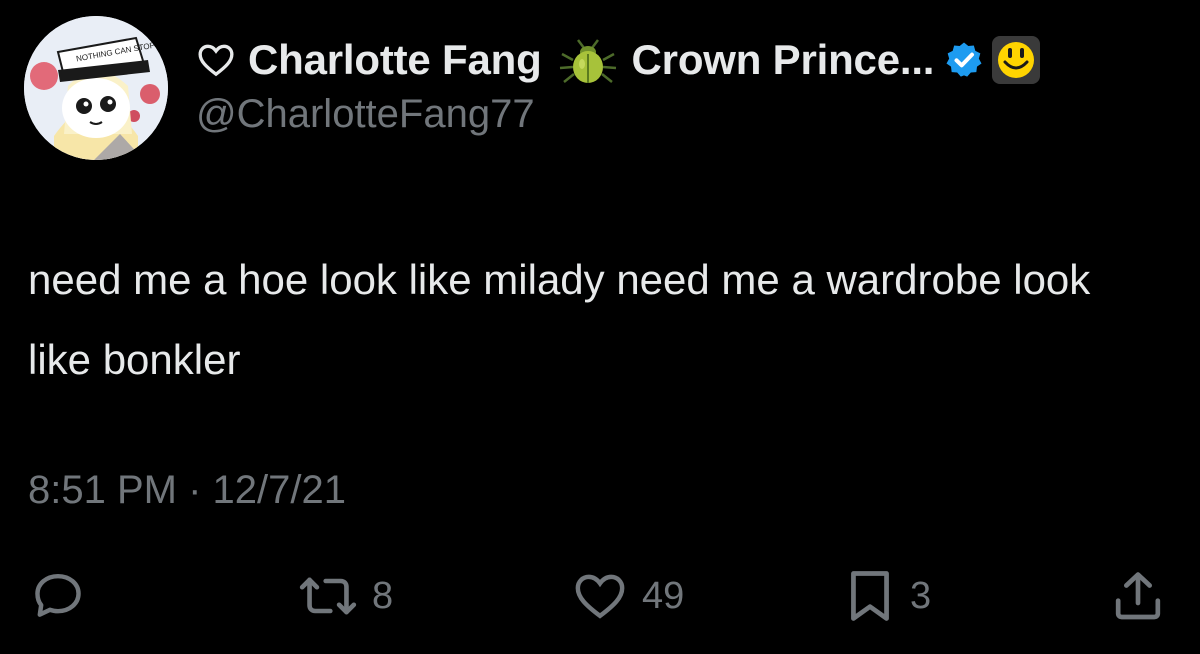 The width and height of the screenshot is (1200, 654). I want to click on heart-outline-icon, so click(216, 60).